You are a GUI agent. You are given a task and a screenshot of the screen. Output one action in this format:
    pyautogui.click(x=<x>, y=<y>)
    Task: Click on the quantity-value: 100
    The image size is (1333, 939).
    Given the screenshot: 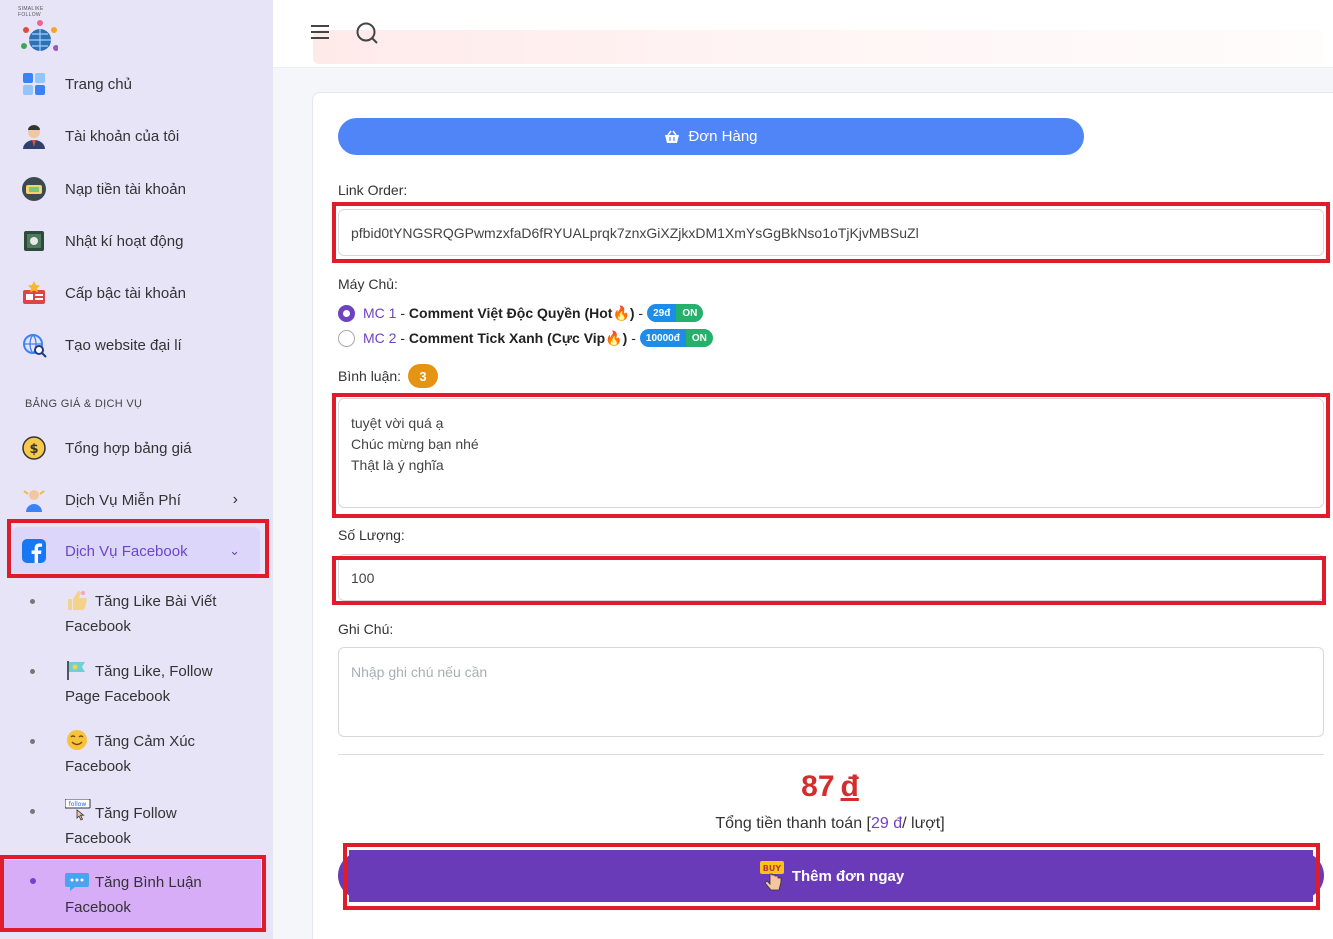 What is the action you would take?
    pyautogui.click(x=363, y=577)
    